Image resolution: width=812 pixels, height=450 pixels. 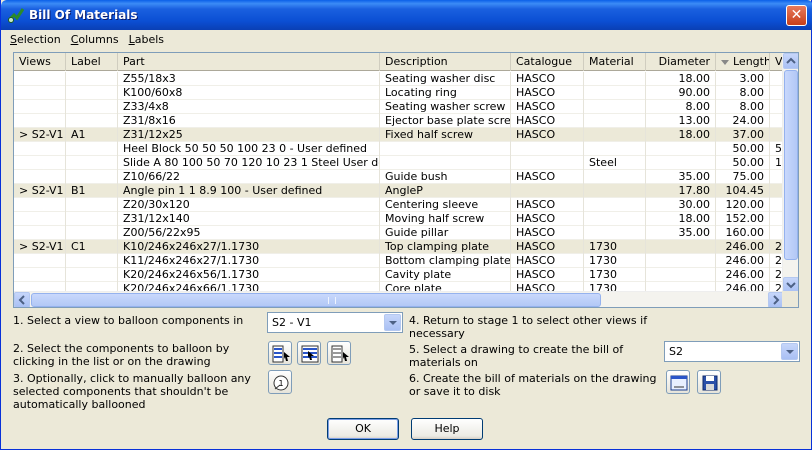 What do you see at coordinates (743, 62) in the screenshot?
I see `column-header-length: Length` at bounding box center [743, 62].